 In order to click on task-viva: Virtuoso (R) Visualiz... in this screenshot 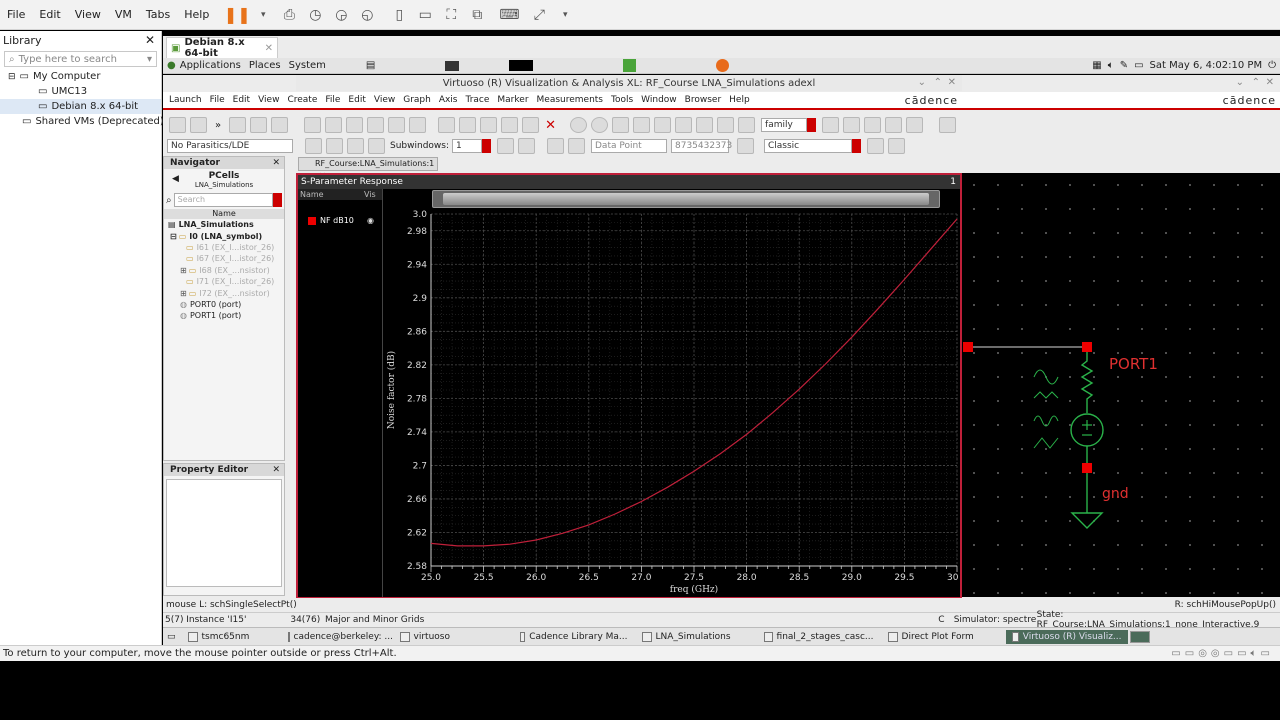, I will do `click(1066, 636)`.